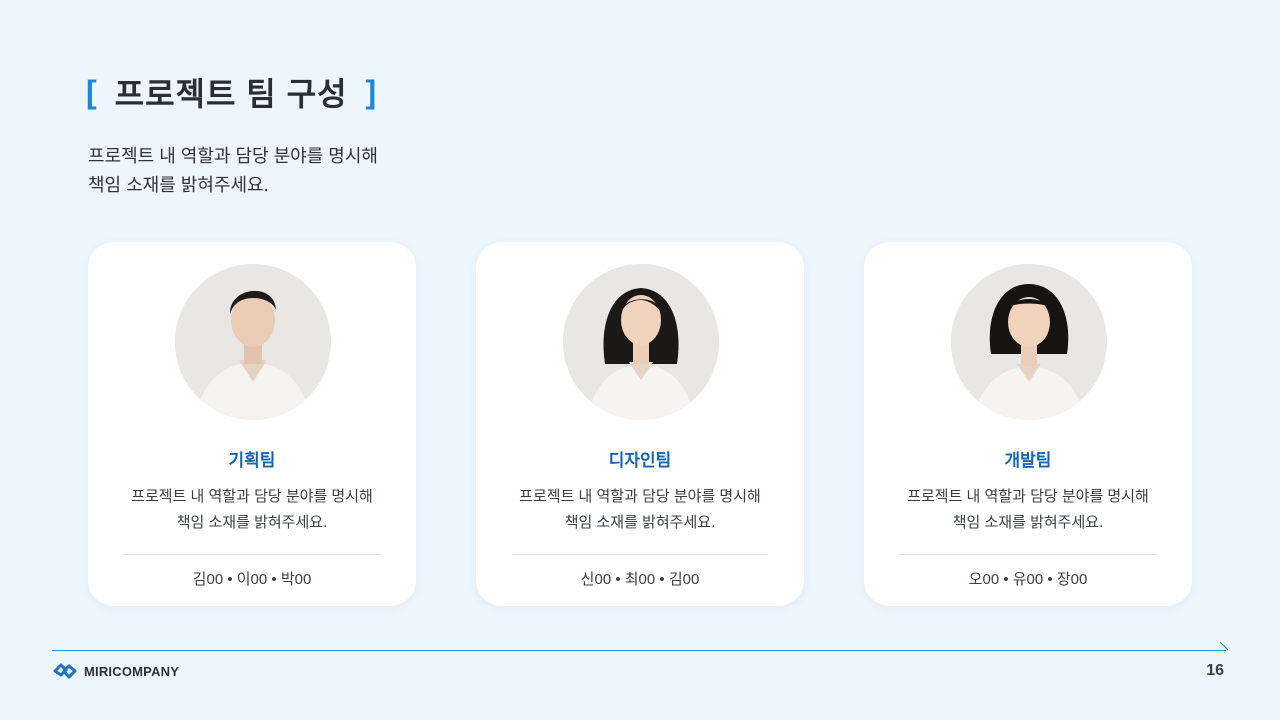  I want to click on team-name: 개발팀, so click(1028, 460).